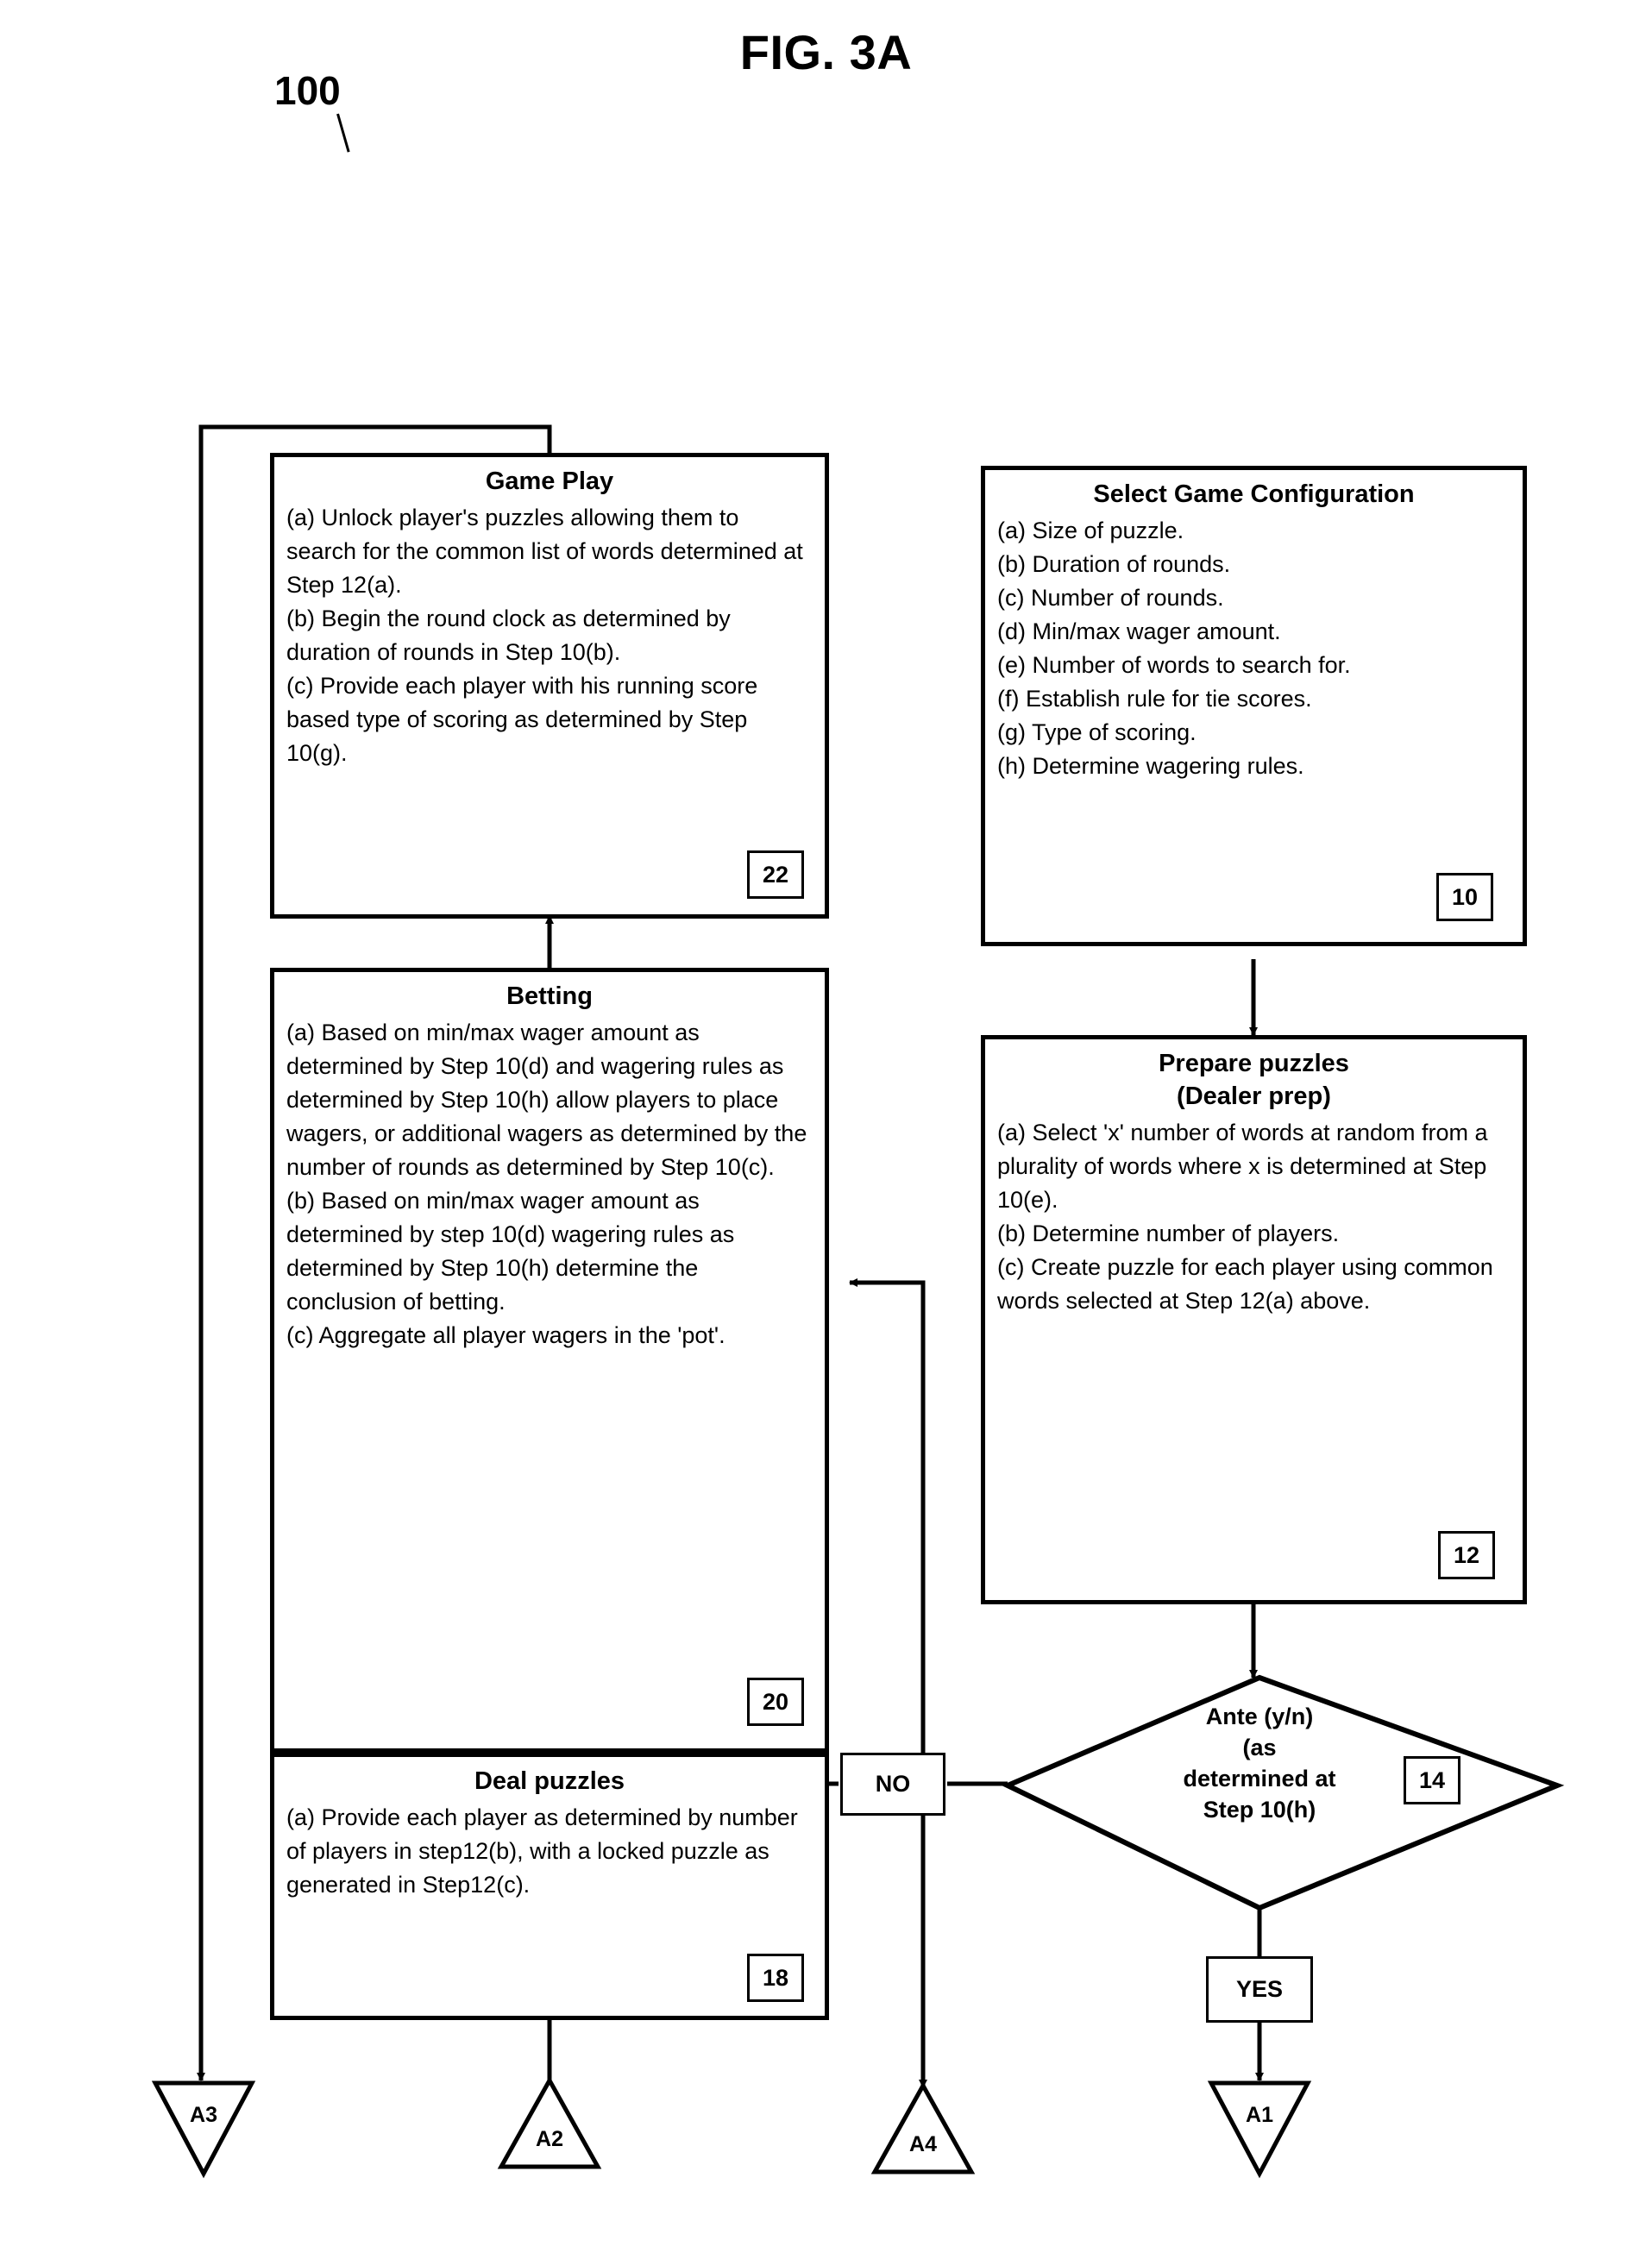  Describe the element at coordinates (1259, 1748) in the screenshot. I see `ante-decision-line-2: (as` at that location.